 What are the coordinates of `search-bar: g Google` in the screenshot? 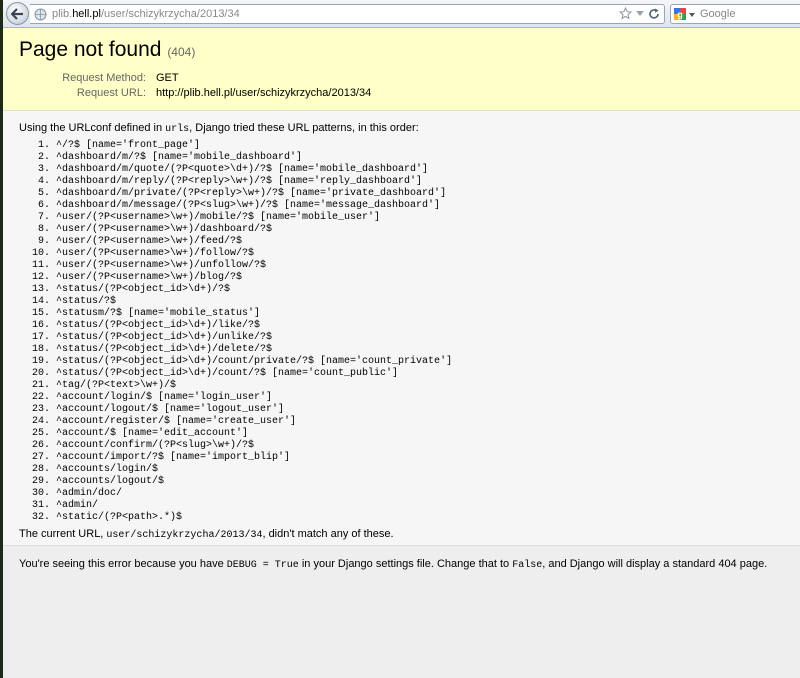 It's located at (735, 14).